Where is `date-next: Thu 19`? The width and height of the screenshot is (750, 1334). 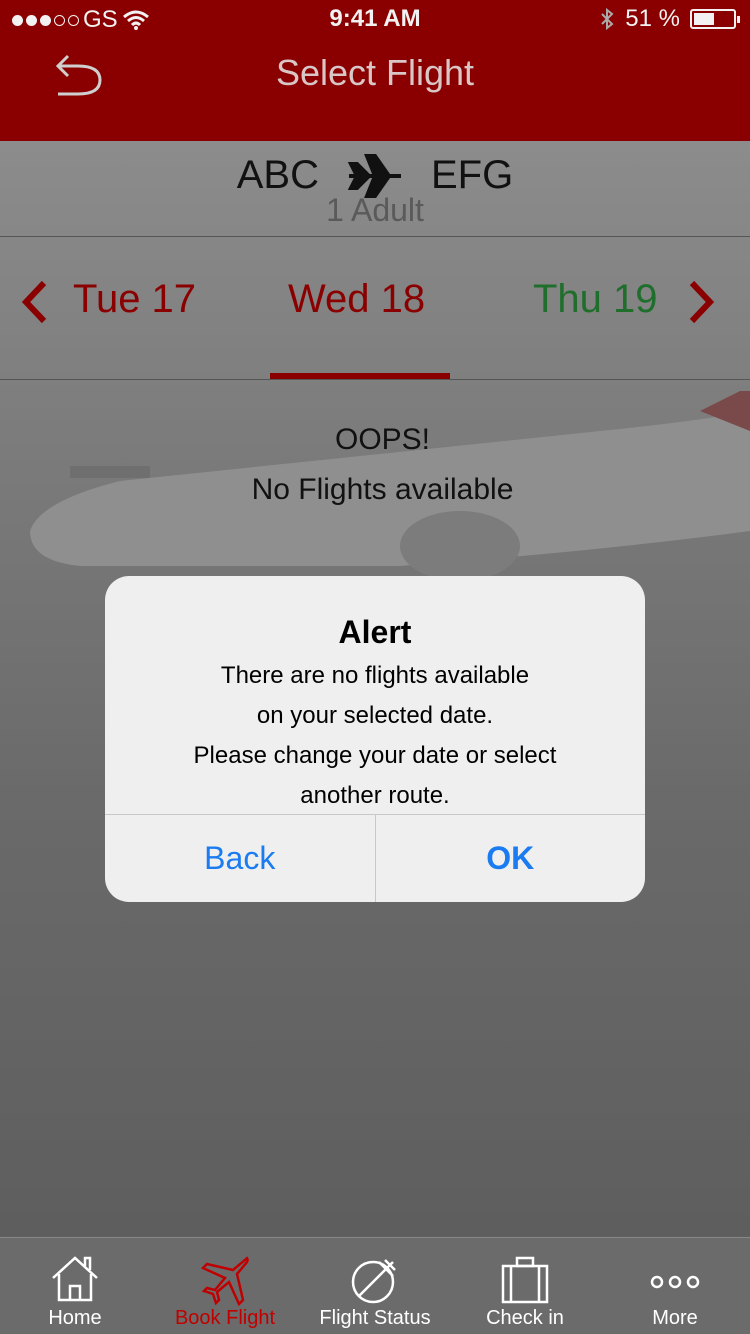
date-next: Thu 19 is located at coordinates (595, 299).